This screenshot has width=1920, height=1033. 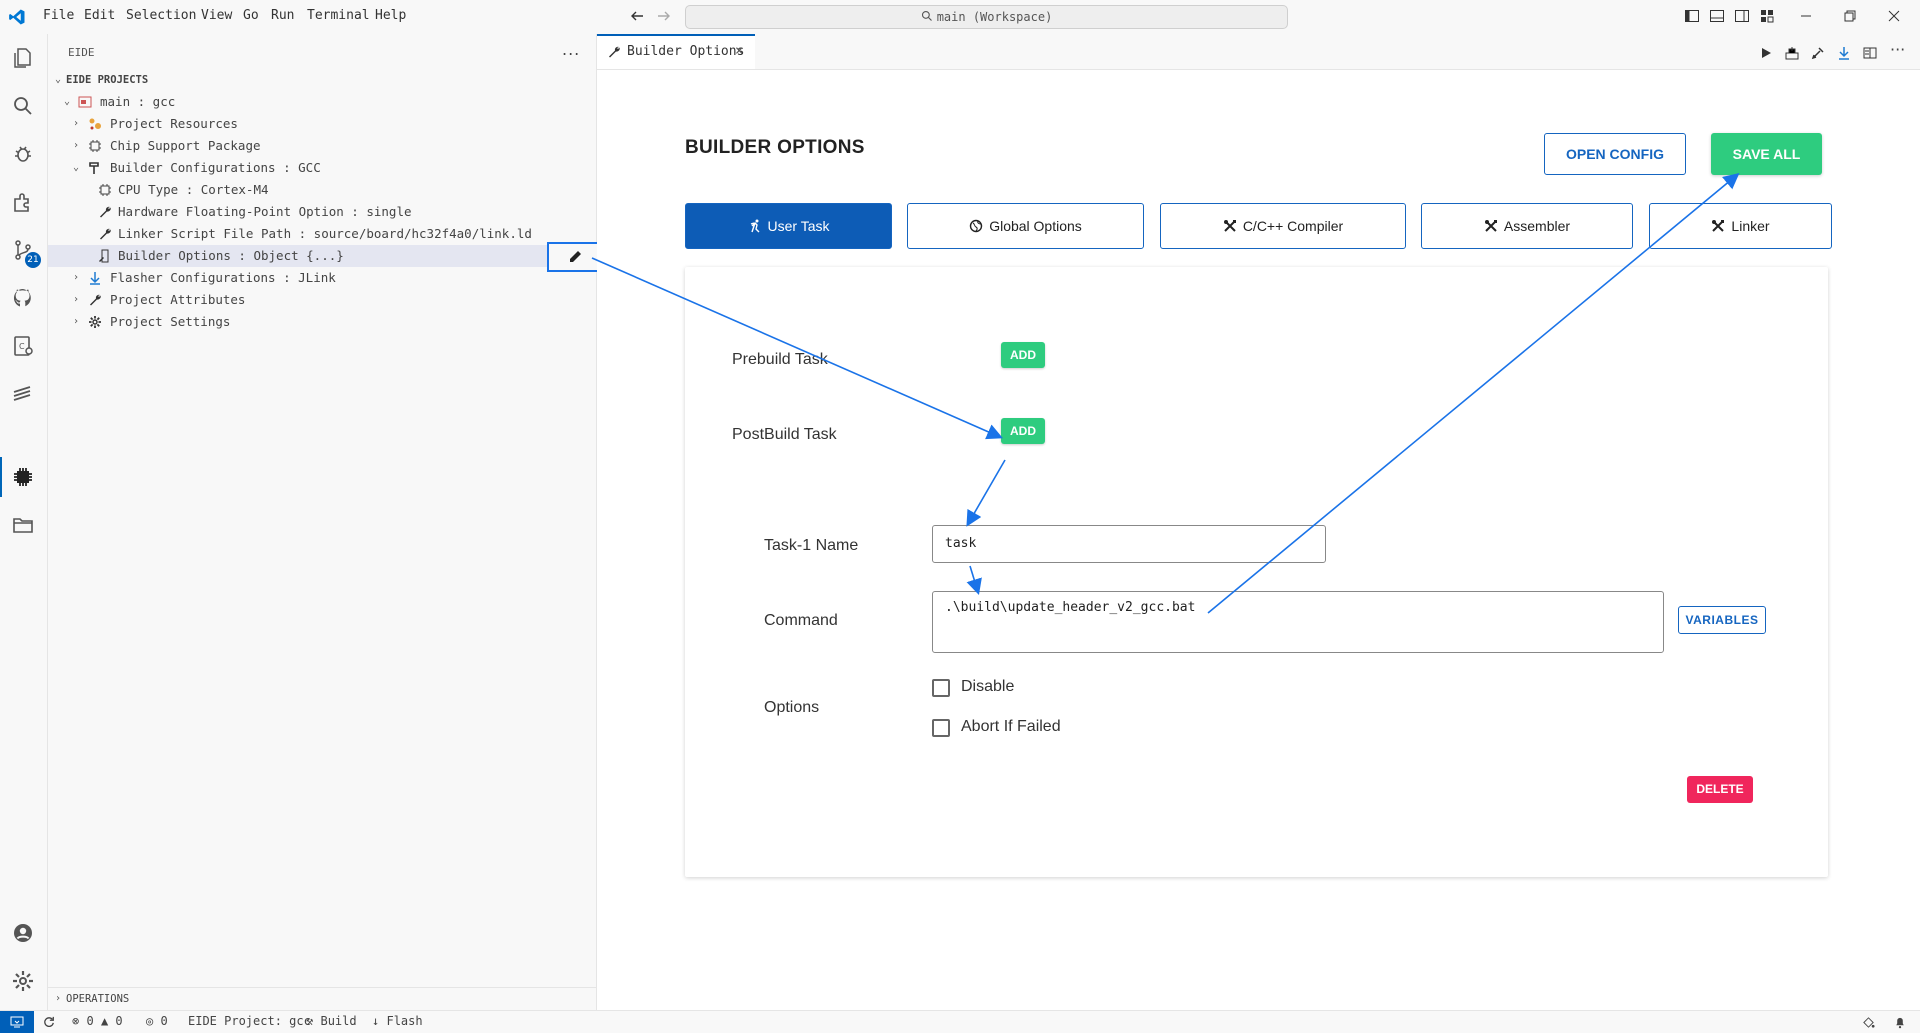 What do you see at coordinates (1868, 1022) in the screenshot?
I see `paint-bucket-icon` at bounding box center [1868, 1022].